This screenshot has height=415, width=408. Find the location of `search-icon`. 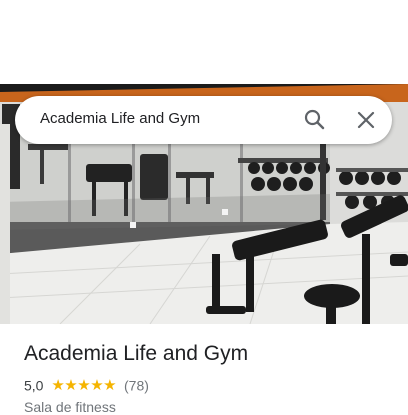

search-icon is located at coordinates (315, 120).